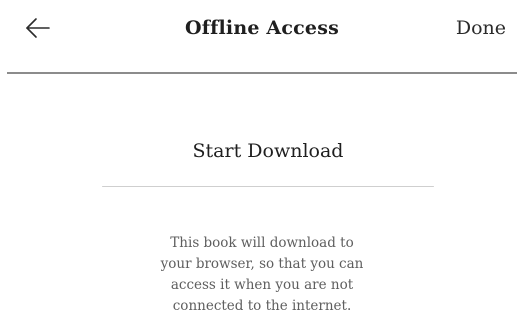 The width and height of the screenshot is (524, 331). What do you see at coordinates (262, 306) in the screenshot?
I see `description-line: connected to the internet.` at bounding box center [262, 306].